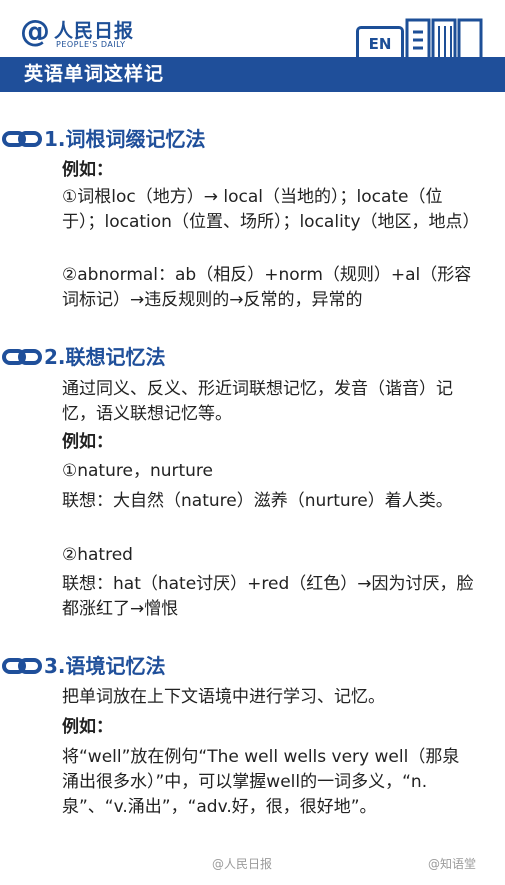 The image size is (505, 885). I want to click on section-heading-1: 1.词根词缀记忆法, so click(252, 139).